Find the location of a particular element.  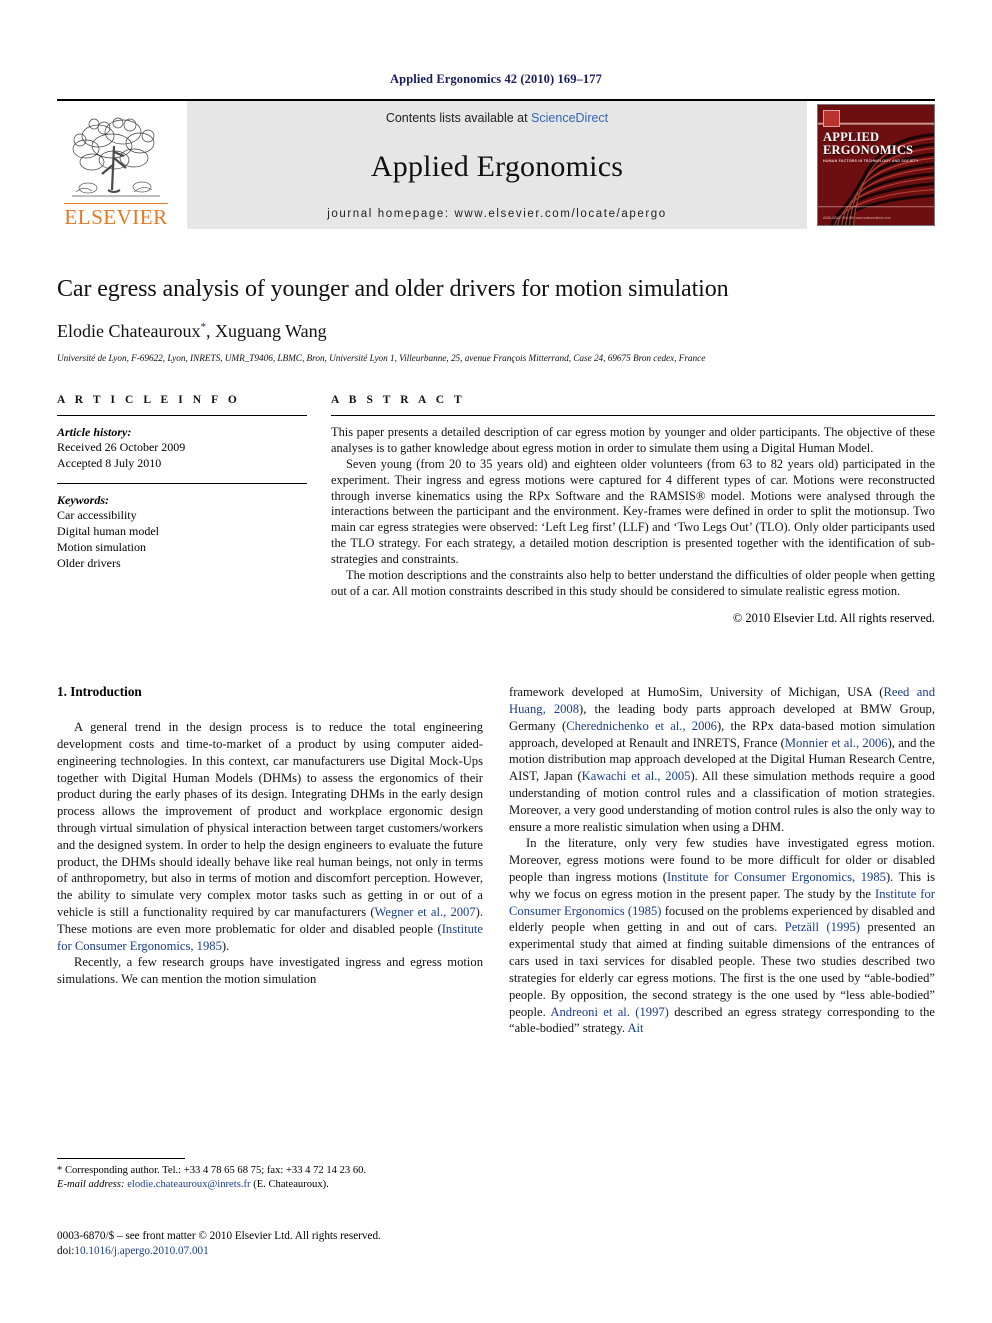

citation-link: Andreoni et al. (1997) is located at coordinates (609, 1012).